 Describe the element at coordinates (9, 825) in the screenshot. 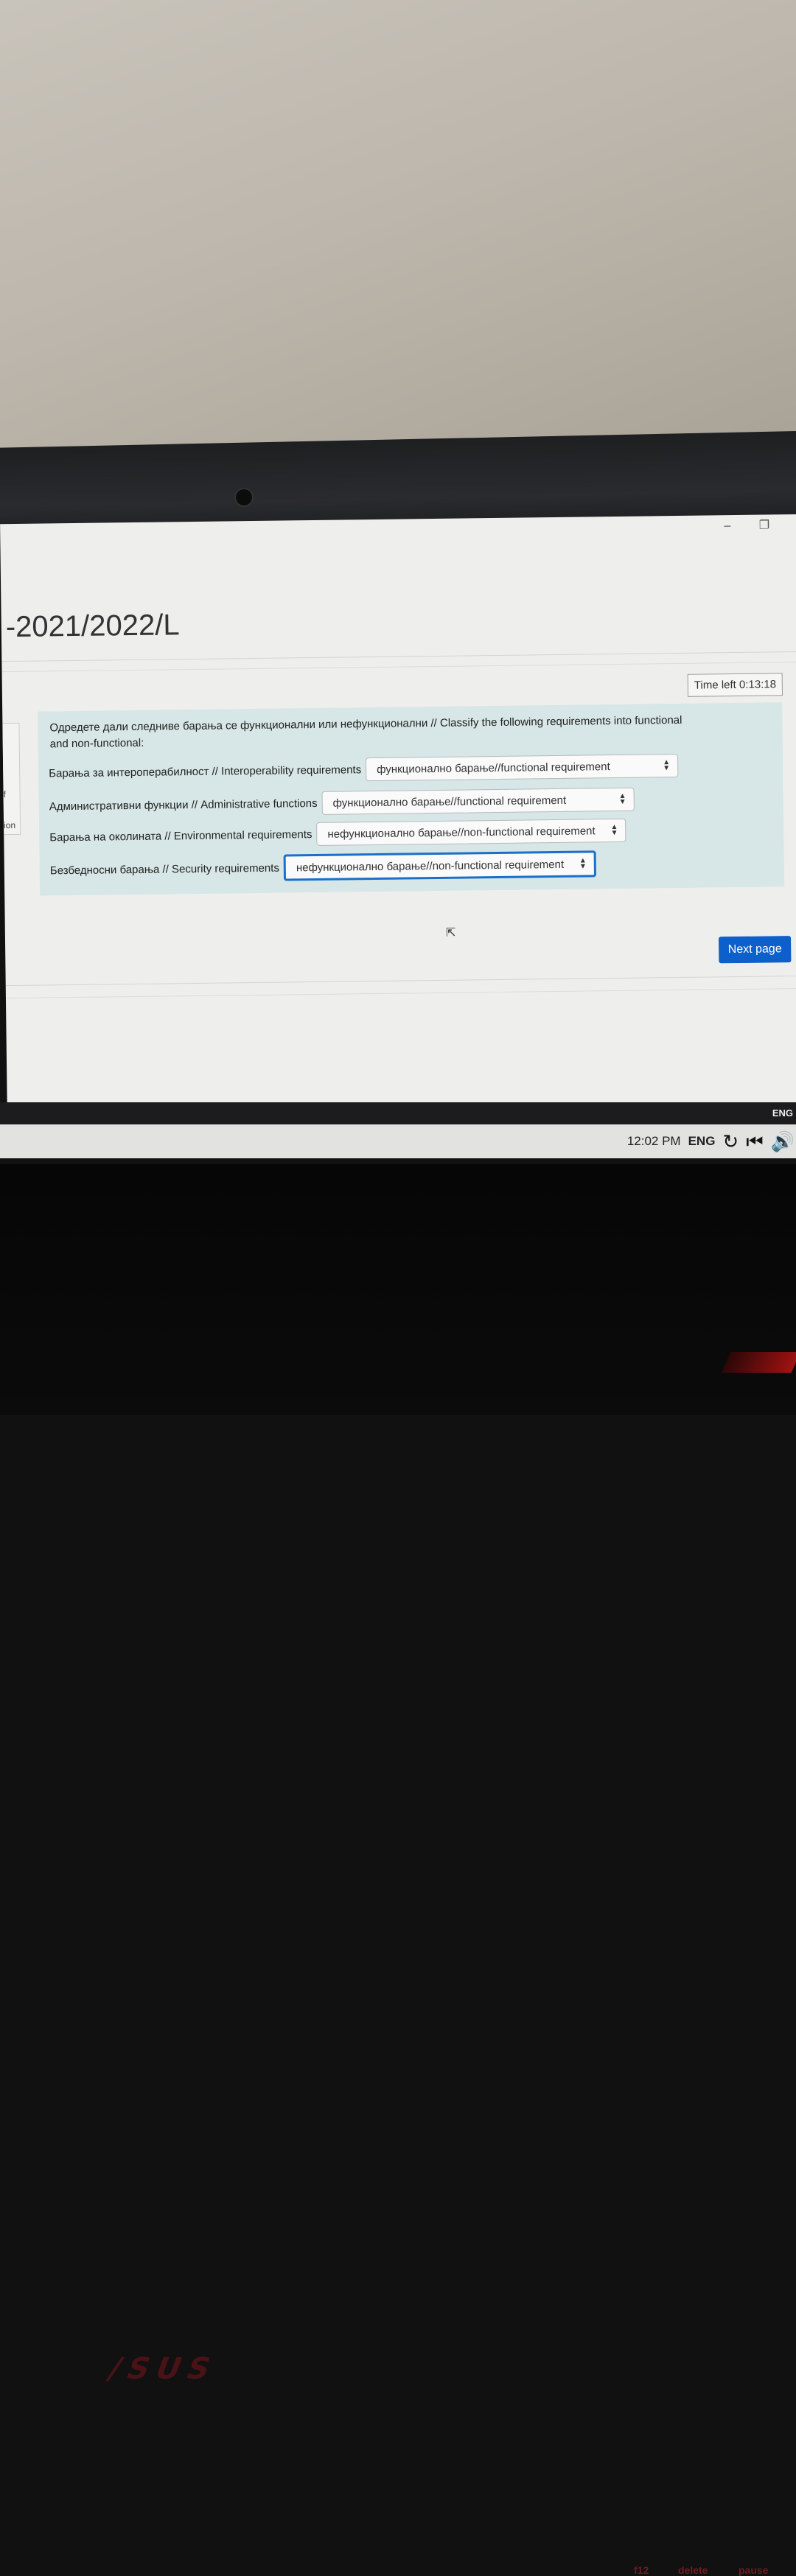

I see `quiz-info-text: ion` at that location.